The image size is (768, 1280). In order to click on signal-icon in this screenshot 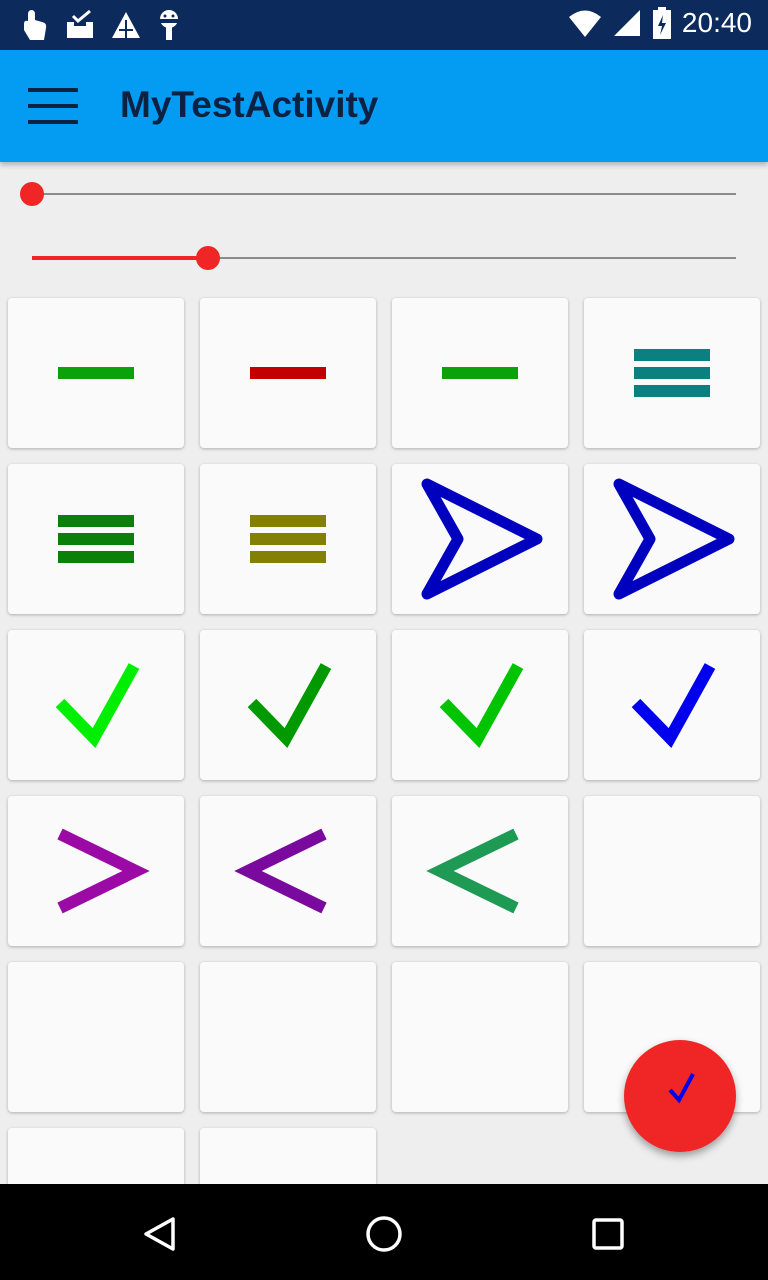, I will do `click(626, 23)`.